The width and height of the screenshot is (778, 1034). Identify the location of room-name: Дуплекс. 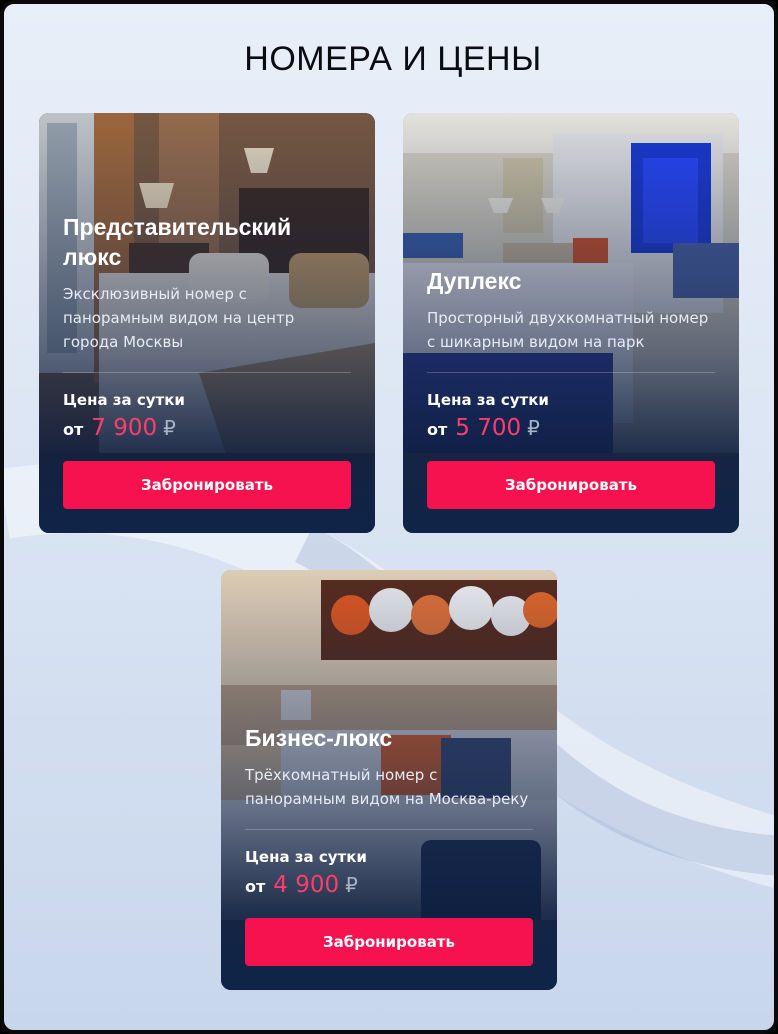
(474, 281).